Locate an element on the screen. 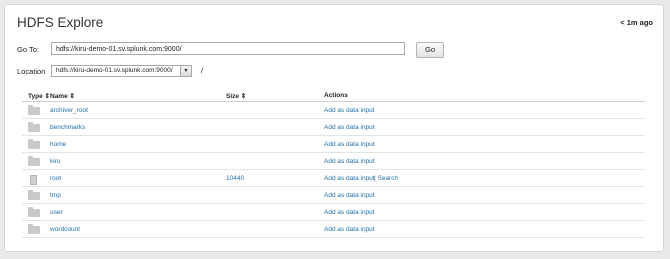 This screenshot has width=670, height=259. goto-input: hdfs://kiru-demo-01.sv.splunk.com:9000/ is located at coordinates (228, 48).